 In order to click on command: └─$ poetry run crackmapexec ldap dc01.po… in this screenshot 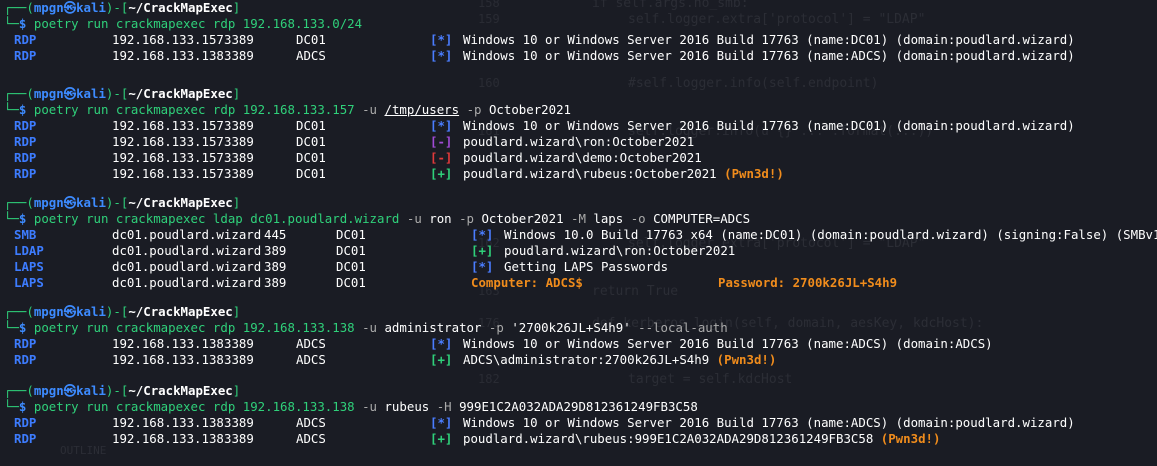, I will do `click(377, 219)`.